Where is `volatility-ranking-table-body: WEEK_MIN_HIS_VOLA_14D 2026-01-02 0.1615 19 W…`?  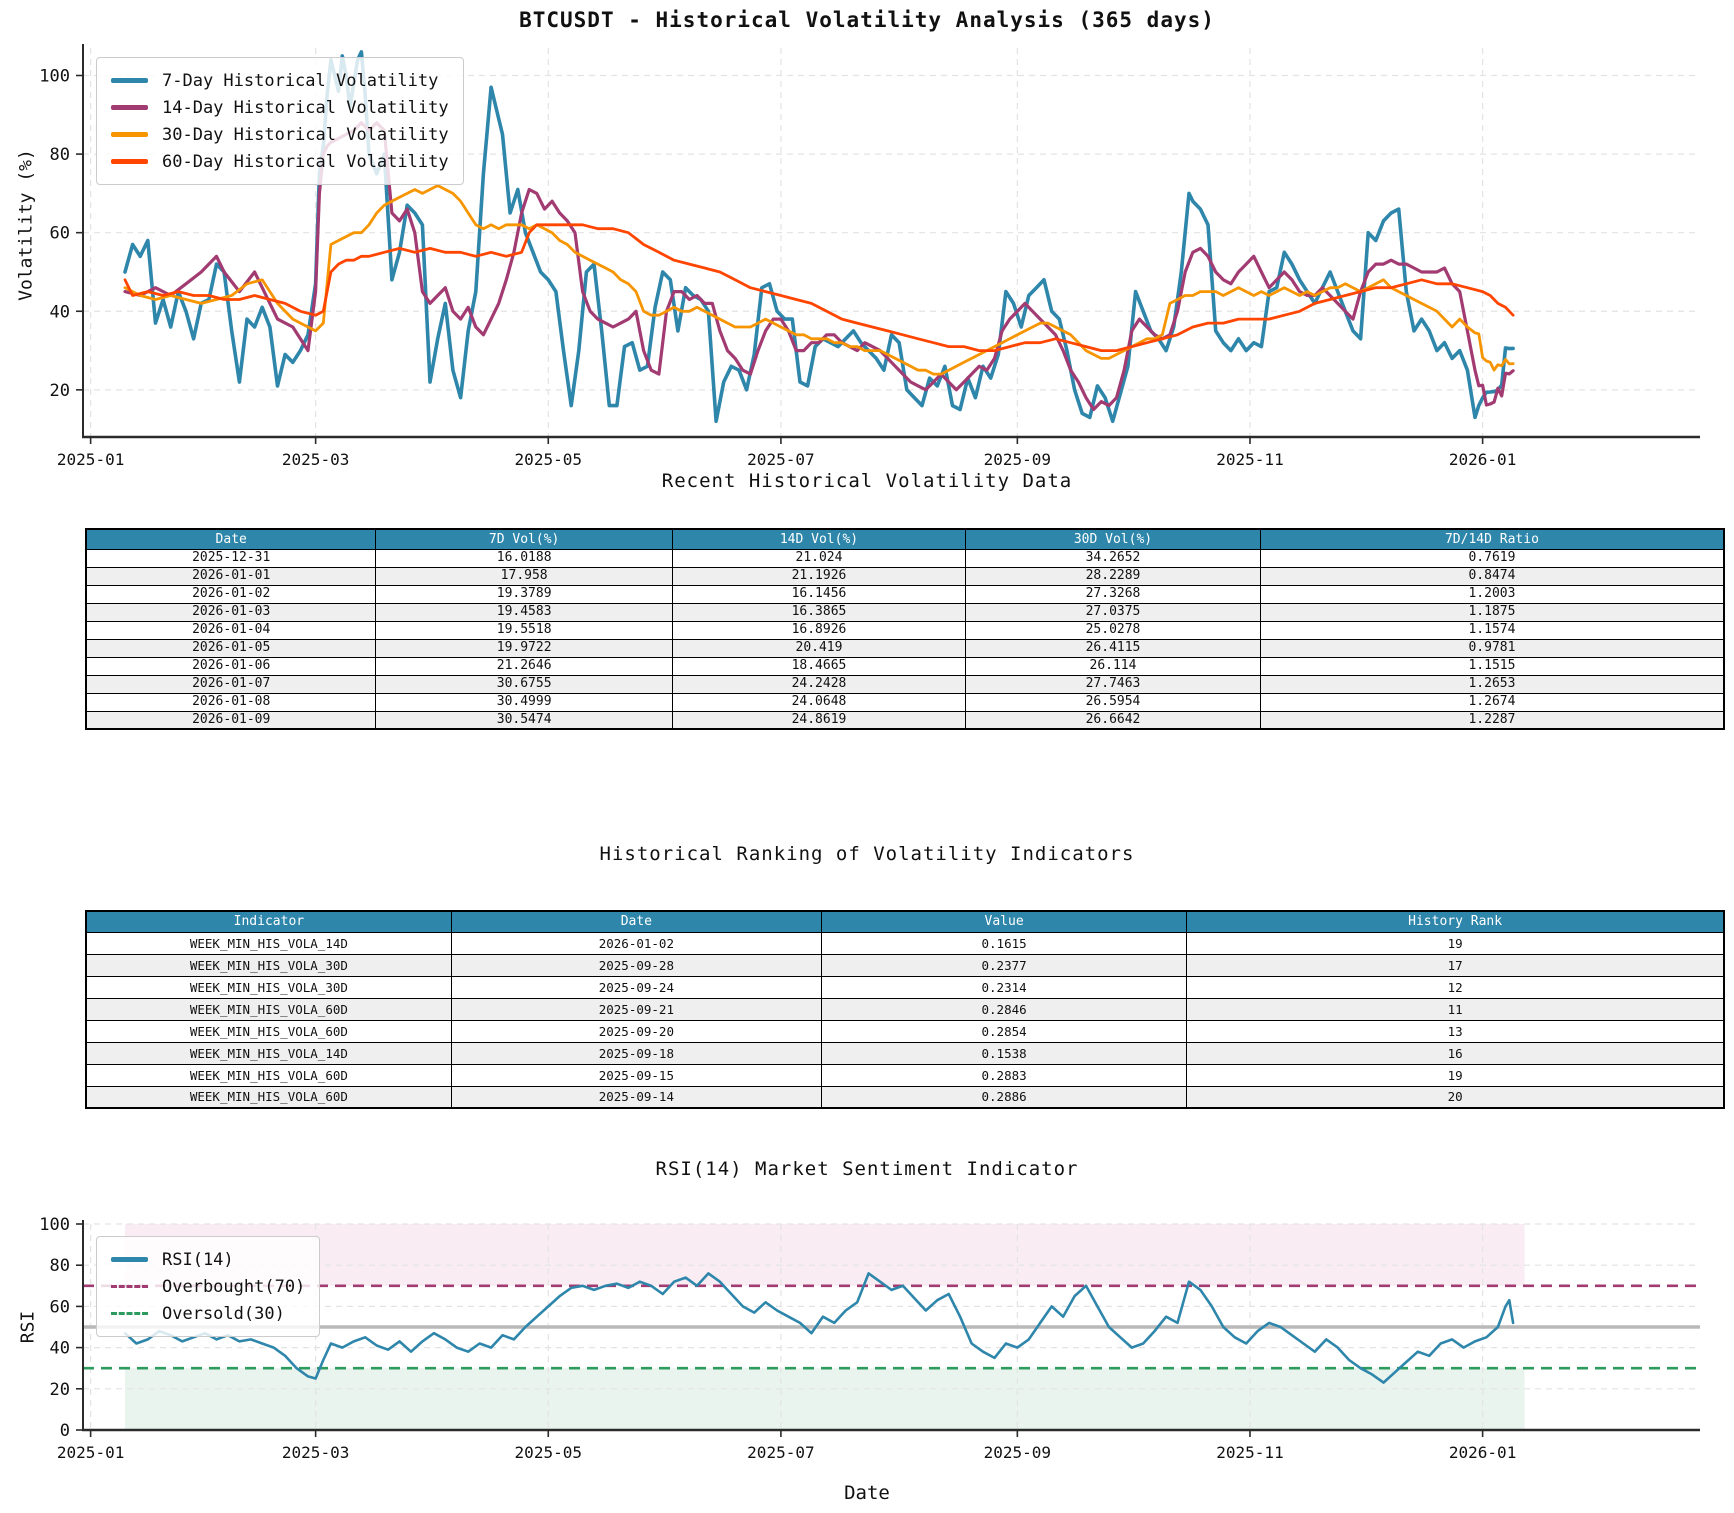
volatility-ranking-table-body: WEEK_MIN_HIS_VOLA_14D 2026-01-02 0.1615 19 W… is located at coordinates (905, 1020).